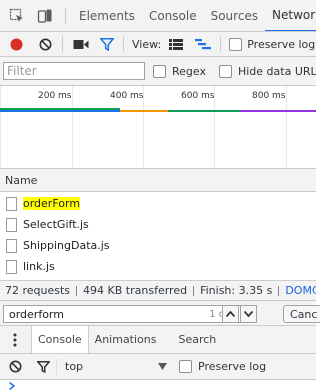  Describe the element at coordinates (74, 71) in the screenshot. I see `filter-input` at that location.